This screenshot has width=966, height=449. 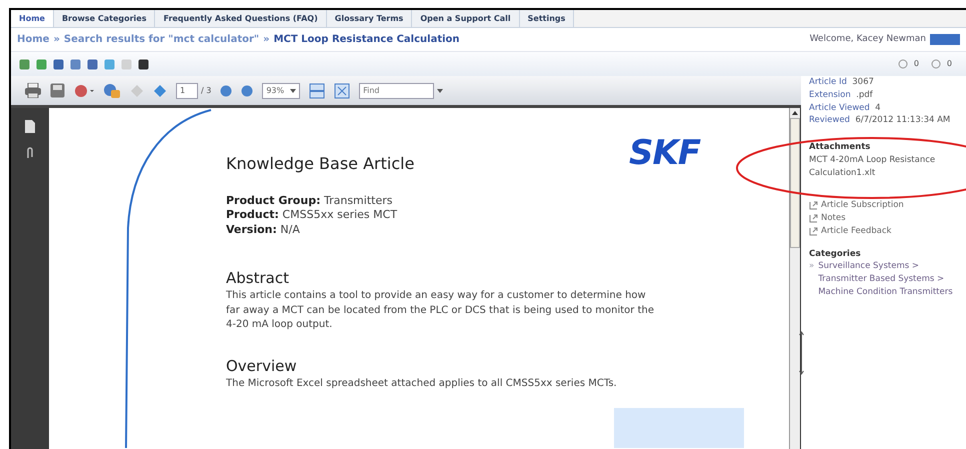 I want to click on page-icon, so click(x=30, y=126).